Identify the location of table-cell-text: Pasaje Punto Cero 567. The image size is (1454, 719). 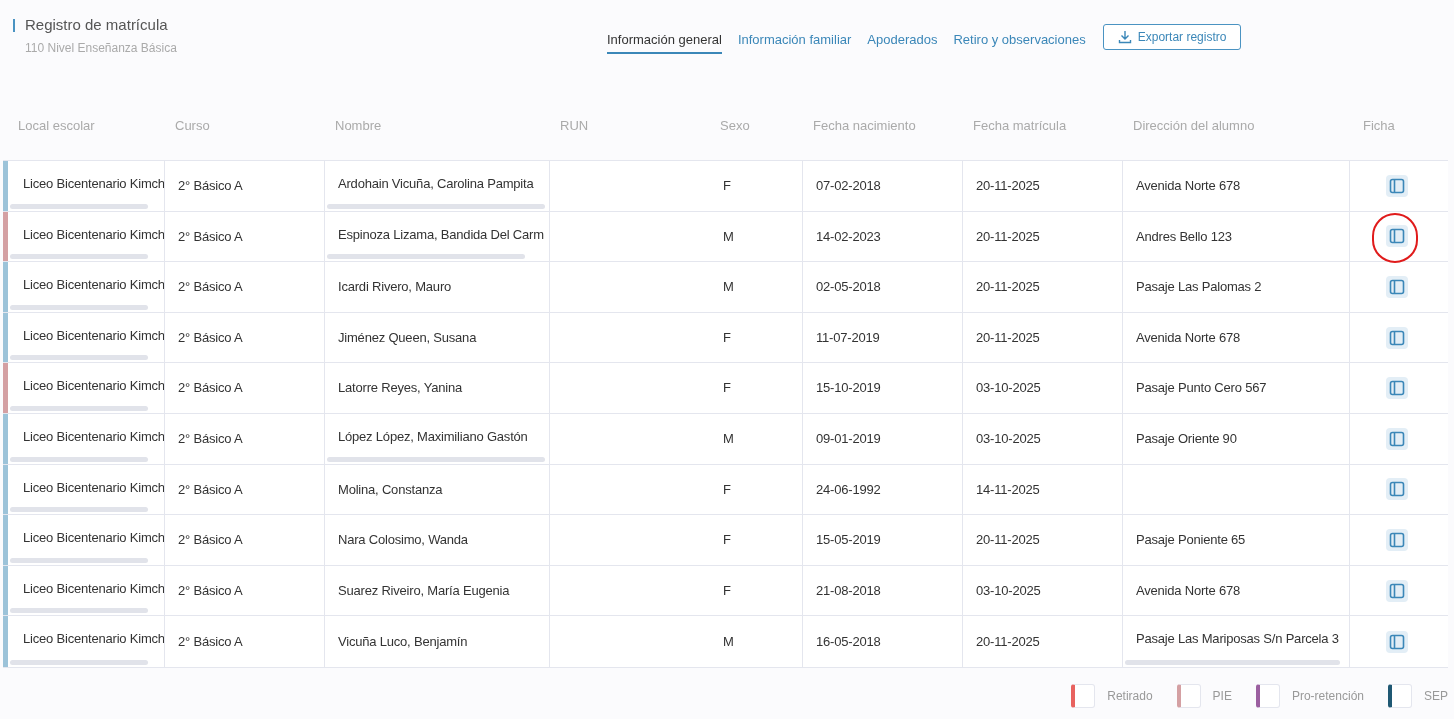
(1201, 388).